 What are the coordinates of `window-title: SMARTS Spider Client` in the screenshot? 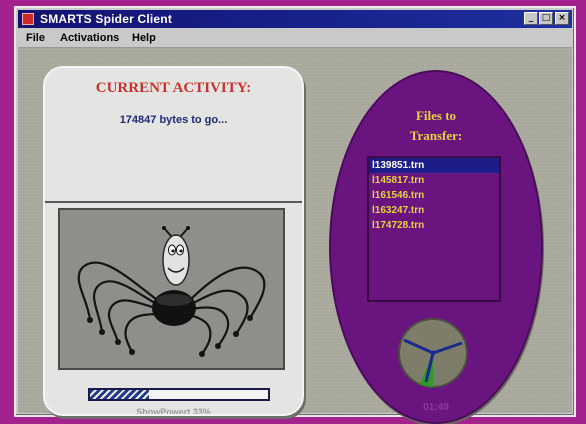 It's located at (106, 19).